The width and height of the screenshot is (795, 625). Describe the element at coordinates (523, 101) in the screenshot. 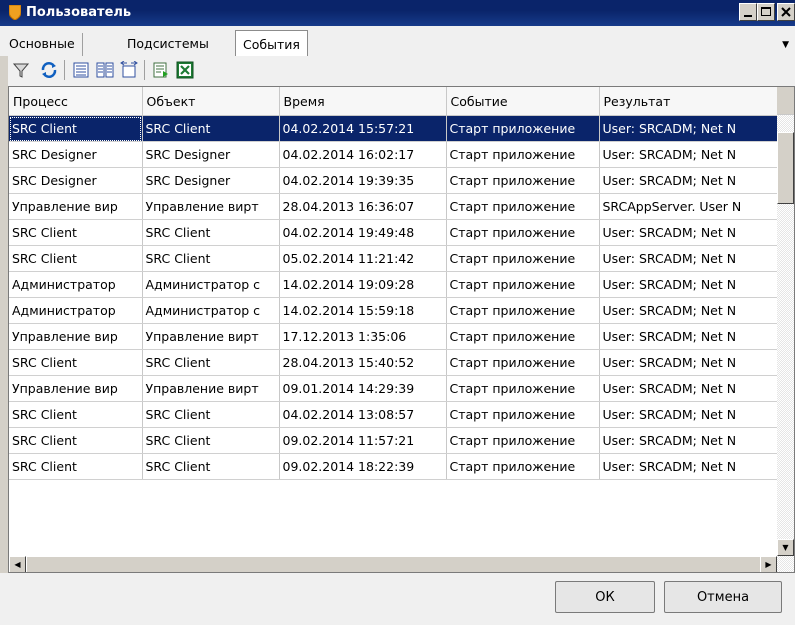

I see `column-header-event: Событие` at that location.